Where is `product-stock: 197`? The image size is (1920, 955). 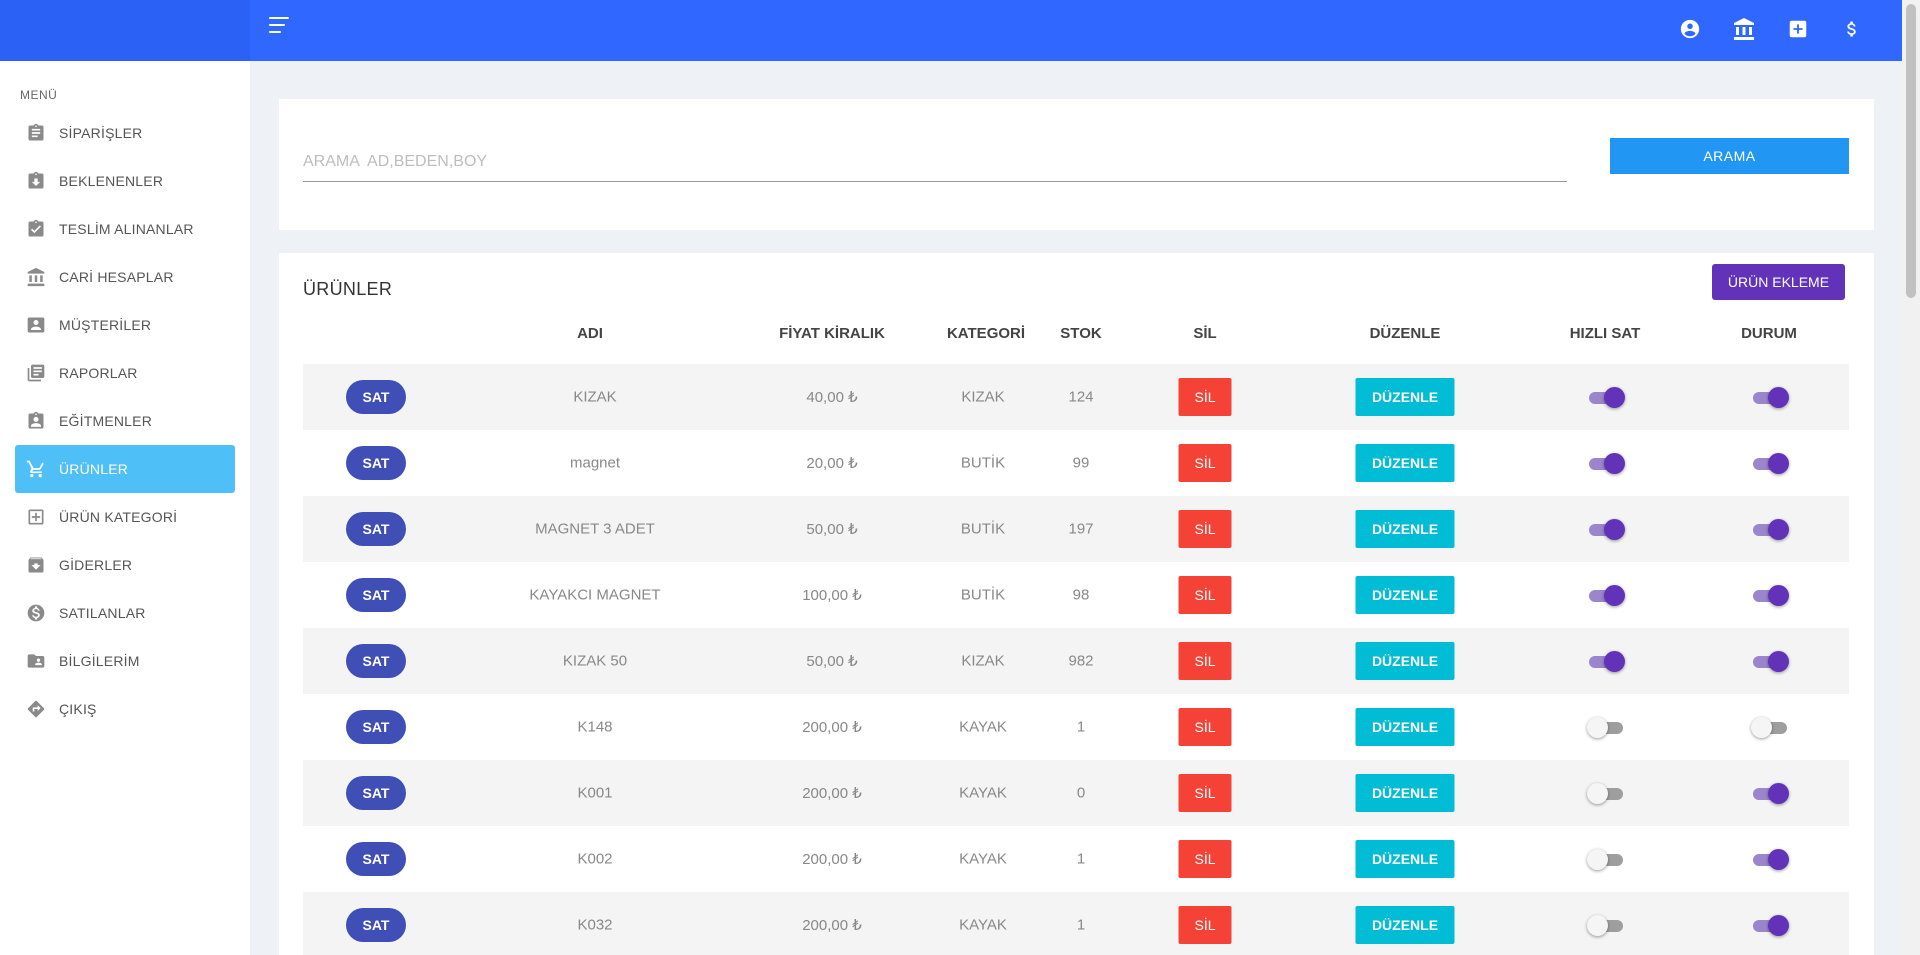 product-stock: 197 is located at coordinates (1081, 529).